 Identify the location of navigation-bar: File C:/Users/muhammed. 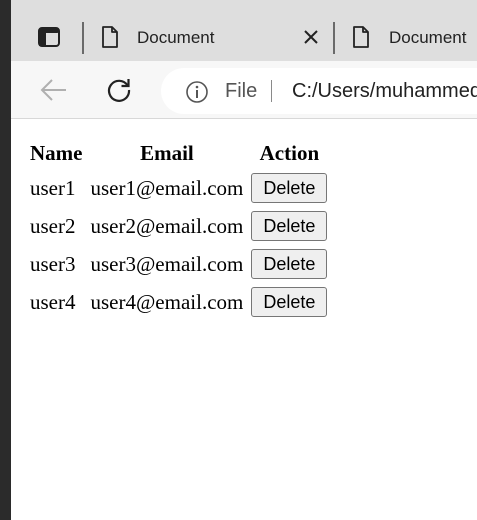
(244, 90).